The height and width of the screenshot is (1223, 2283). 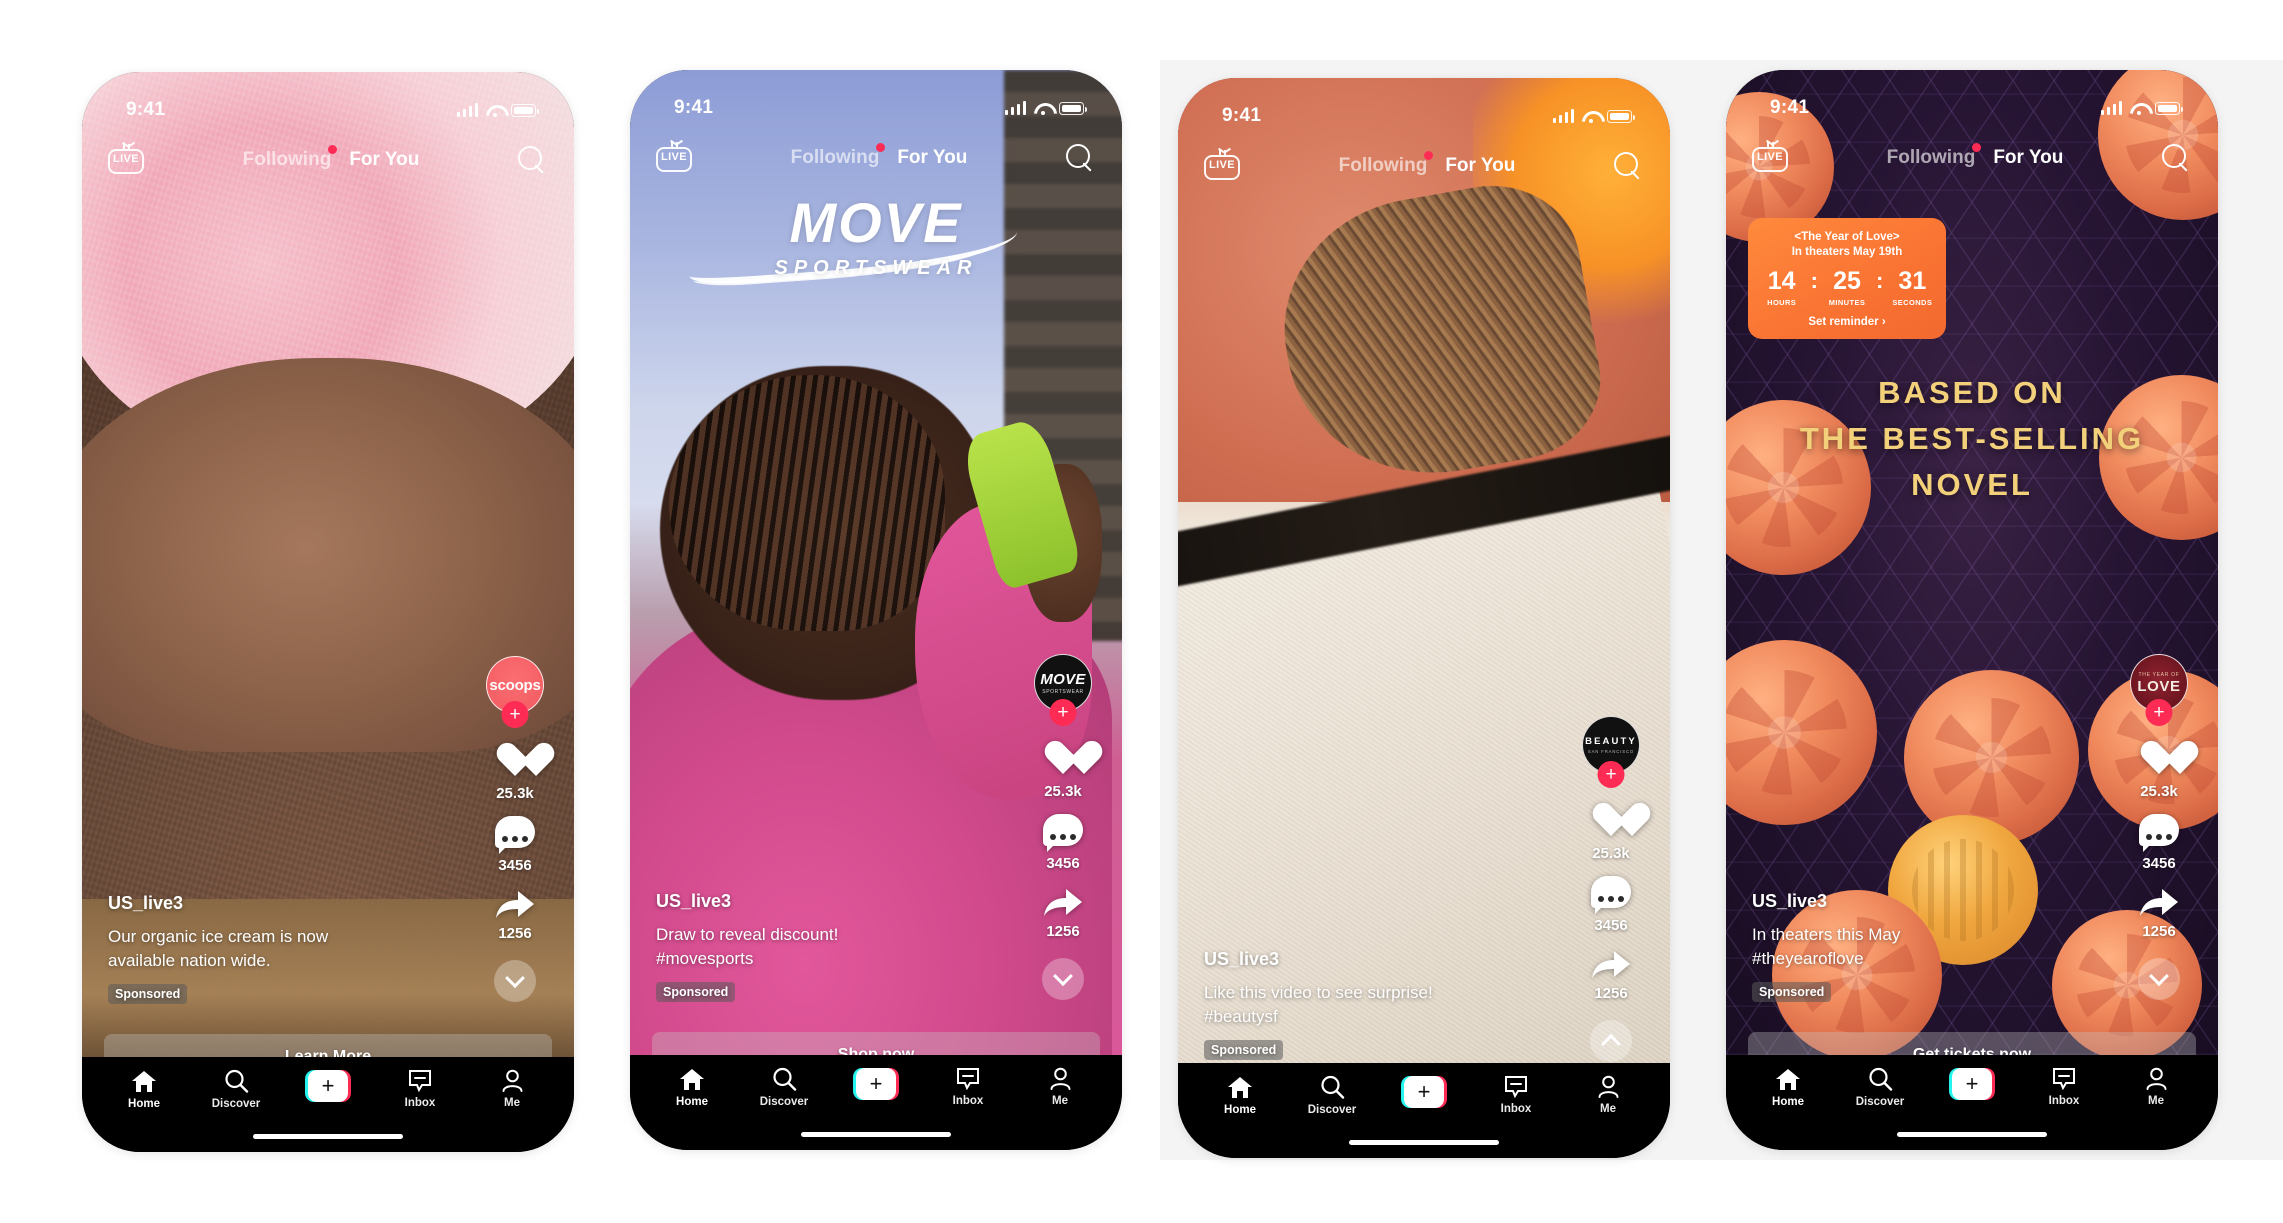 I want to click on status-icons, so click(x=1593, y=116).